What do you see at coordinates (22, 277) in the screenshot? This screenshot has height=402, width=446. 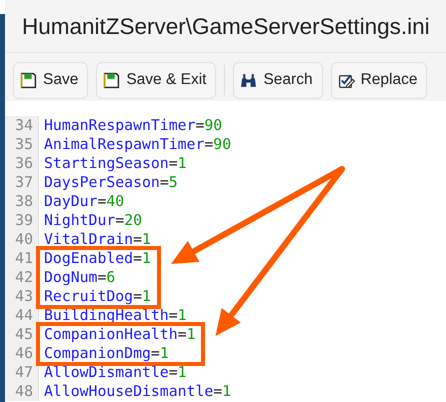 I see `line-number: 42` at bounding box center [22, 277].